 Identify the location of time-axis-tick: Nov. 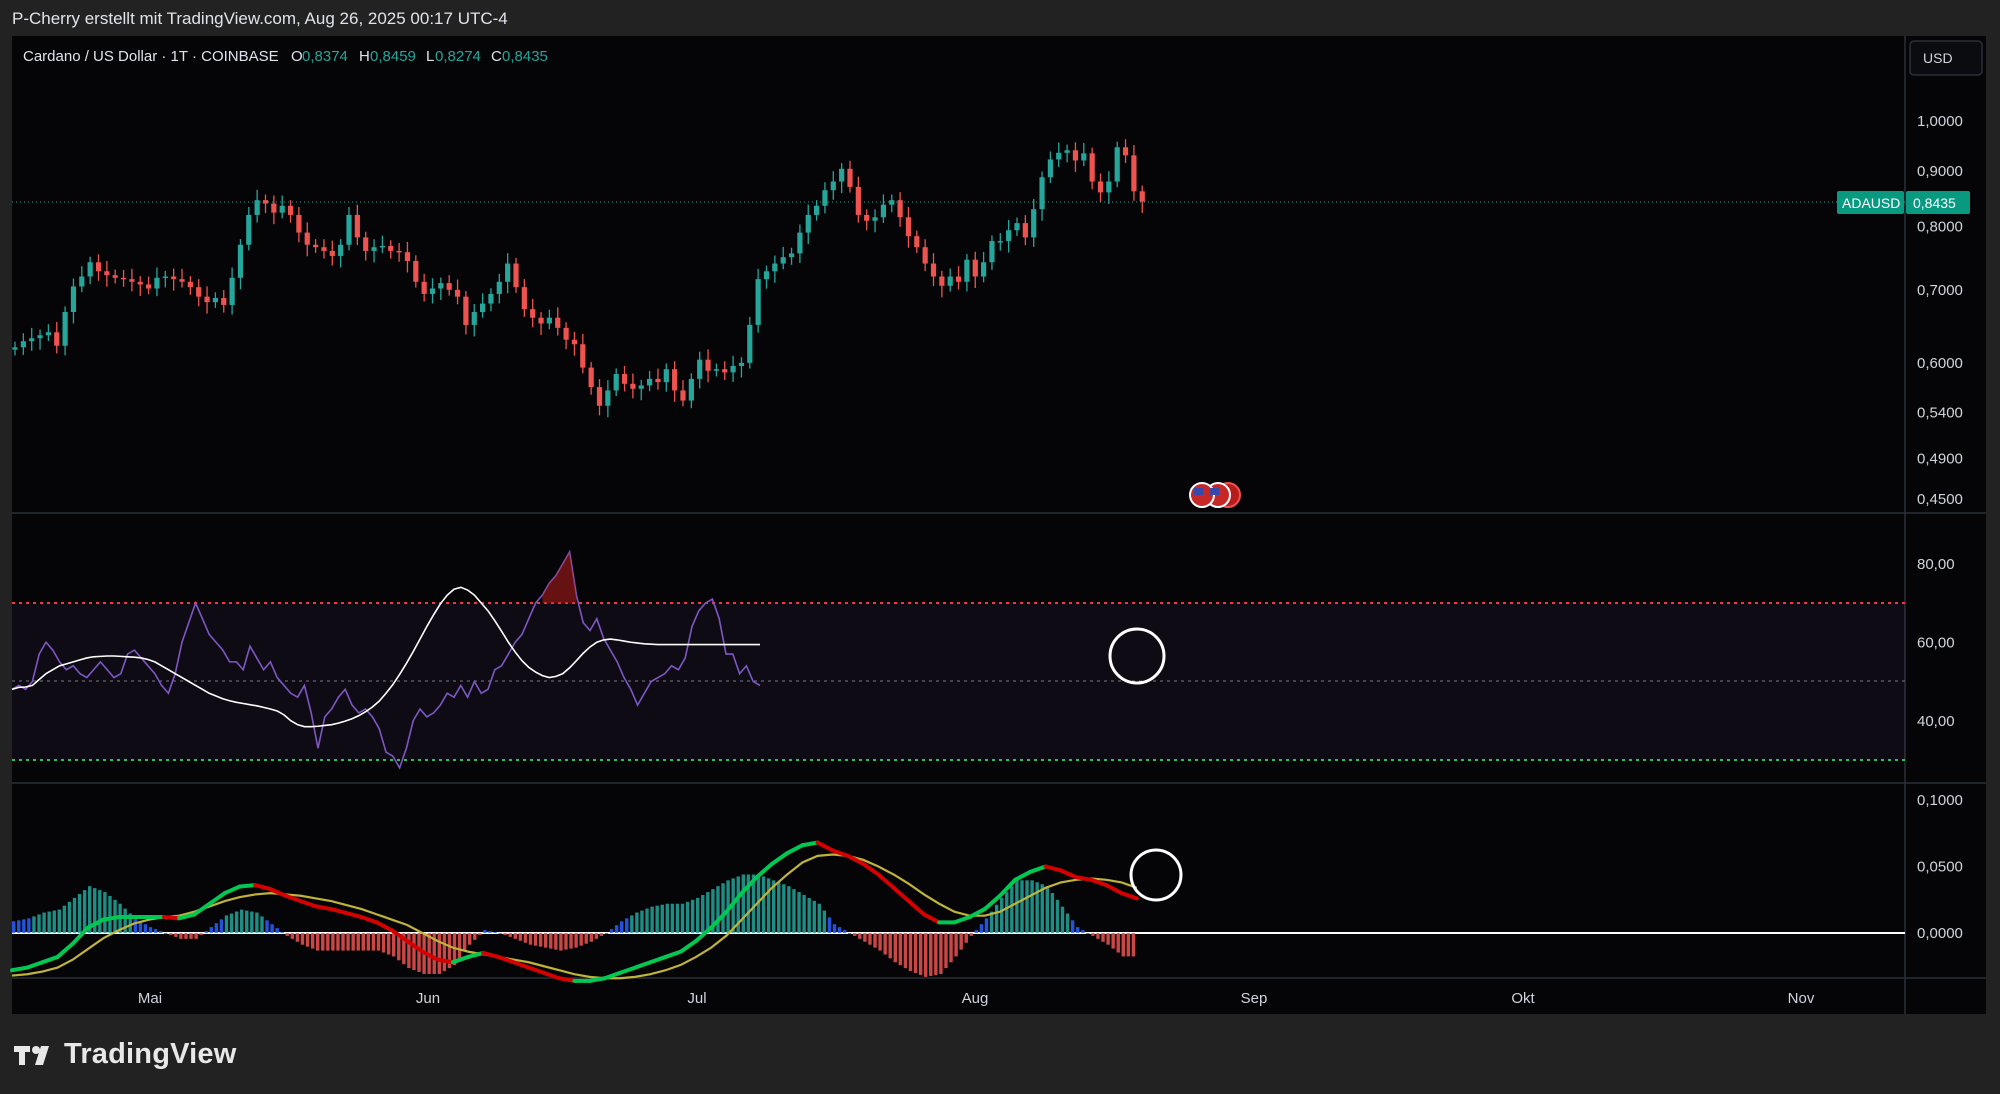
(1801, 998).